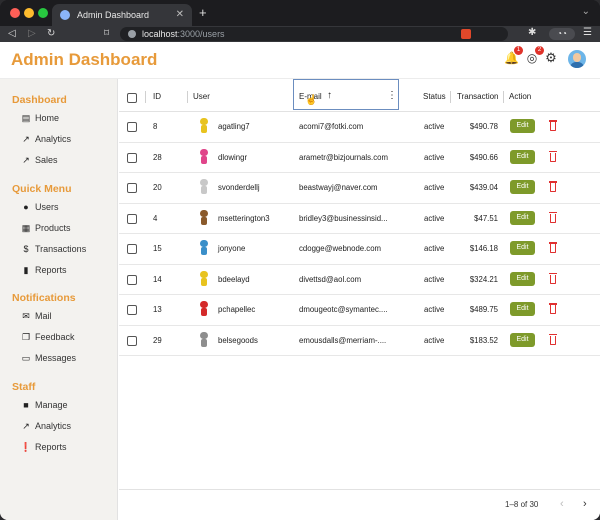  Describe the element at coordinates (61, 249) in the screenshot. I see `sidebar-item-label: Transactions` at that location.